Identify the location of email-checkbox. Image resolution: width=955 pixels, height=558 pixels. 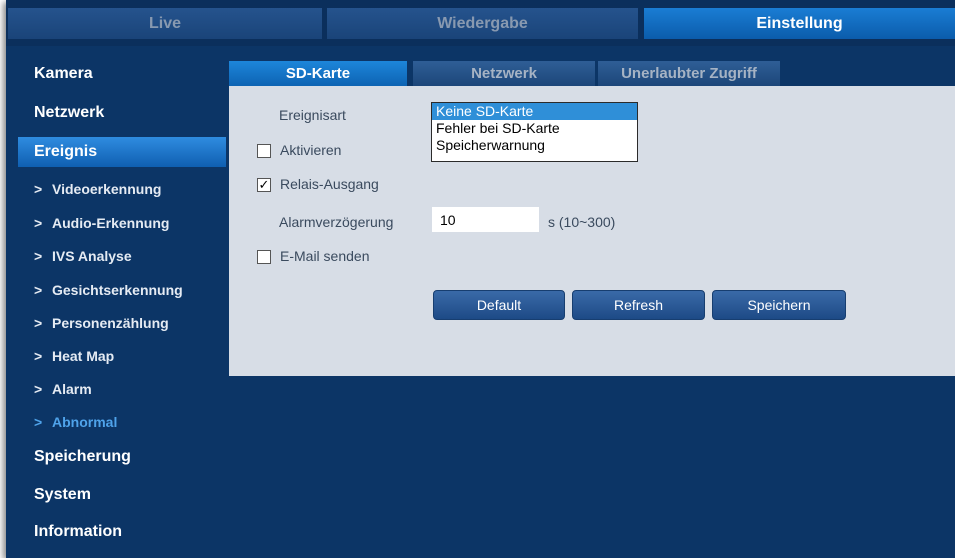
(264, 257).